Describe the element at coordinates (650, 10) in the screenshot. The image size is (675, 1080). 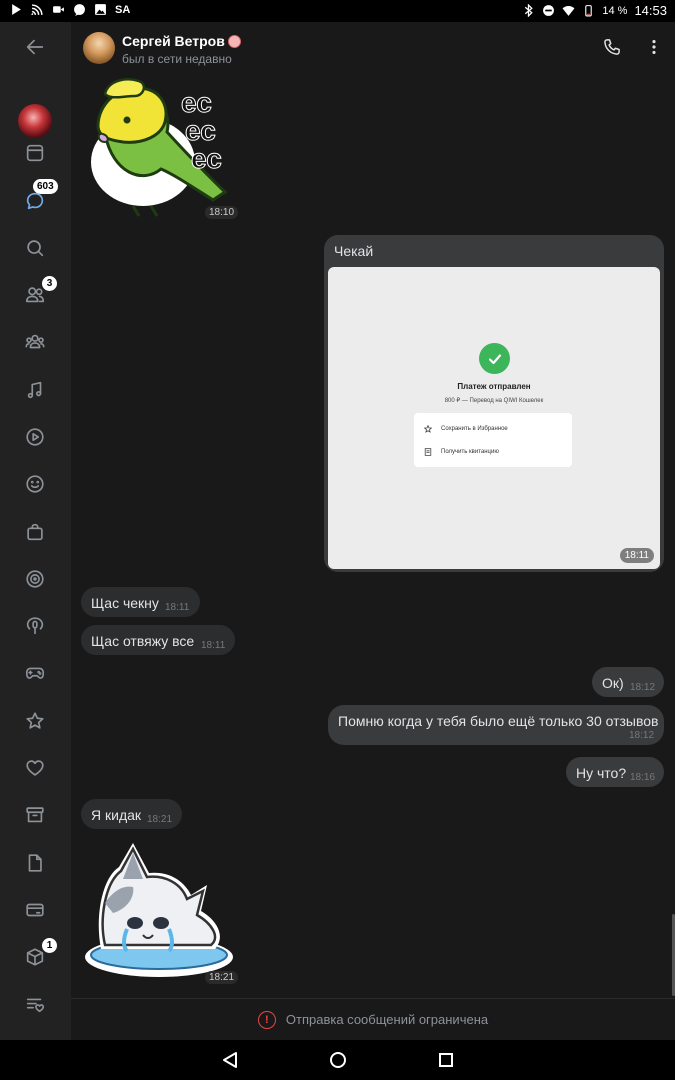
I see `clock: 14:53` at that location.